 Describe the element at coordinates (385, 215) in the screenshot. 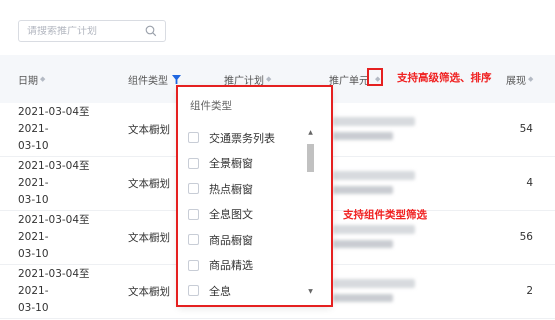

I see `filter-annotation: 支持组件类型筛选` at that location.